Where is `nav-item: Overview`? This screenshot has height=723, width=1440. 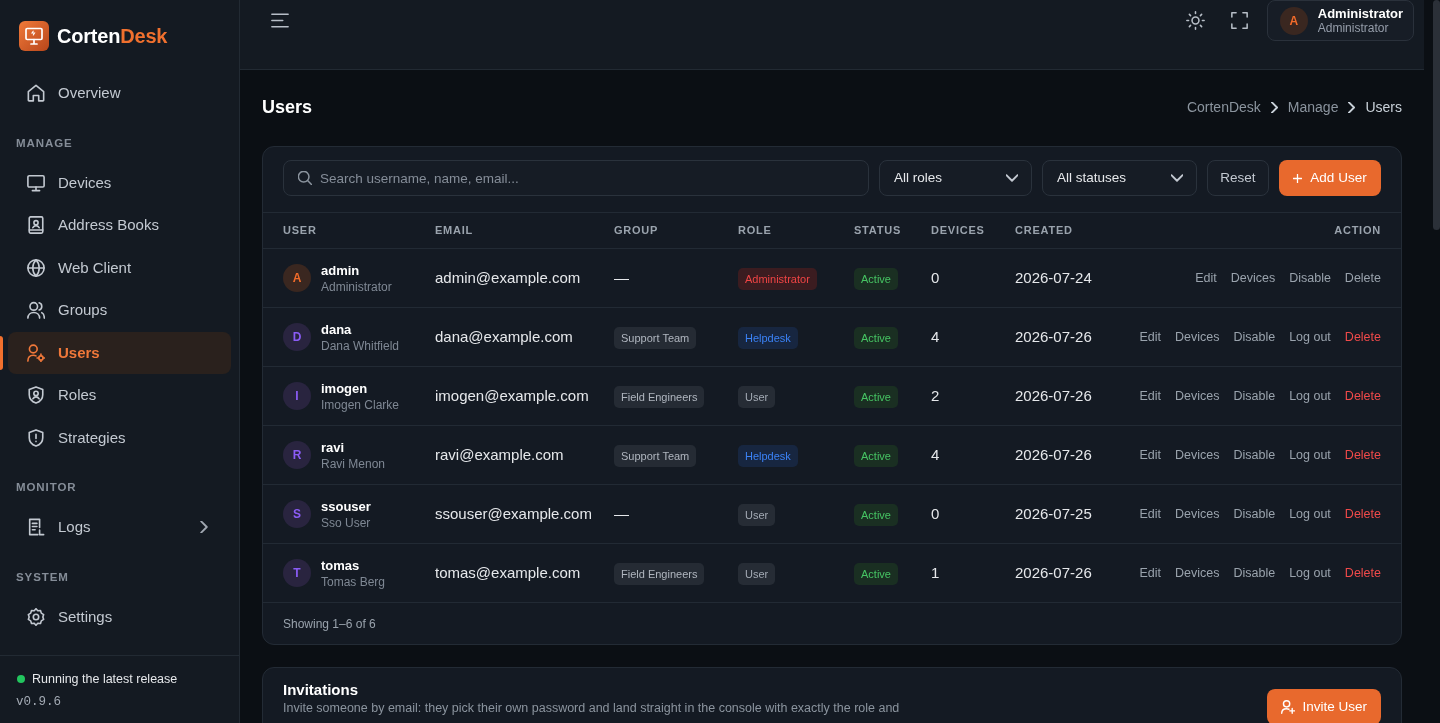
nav-item: Overview is located at coordinates (119, 93).